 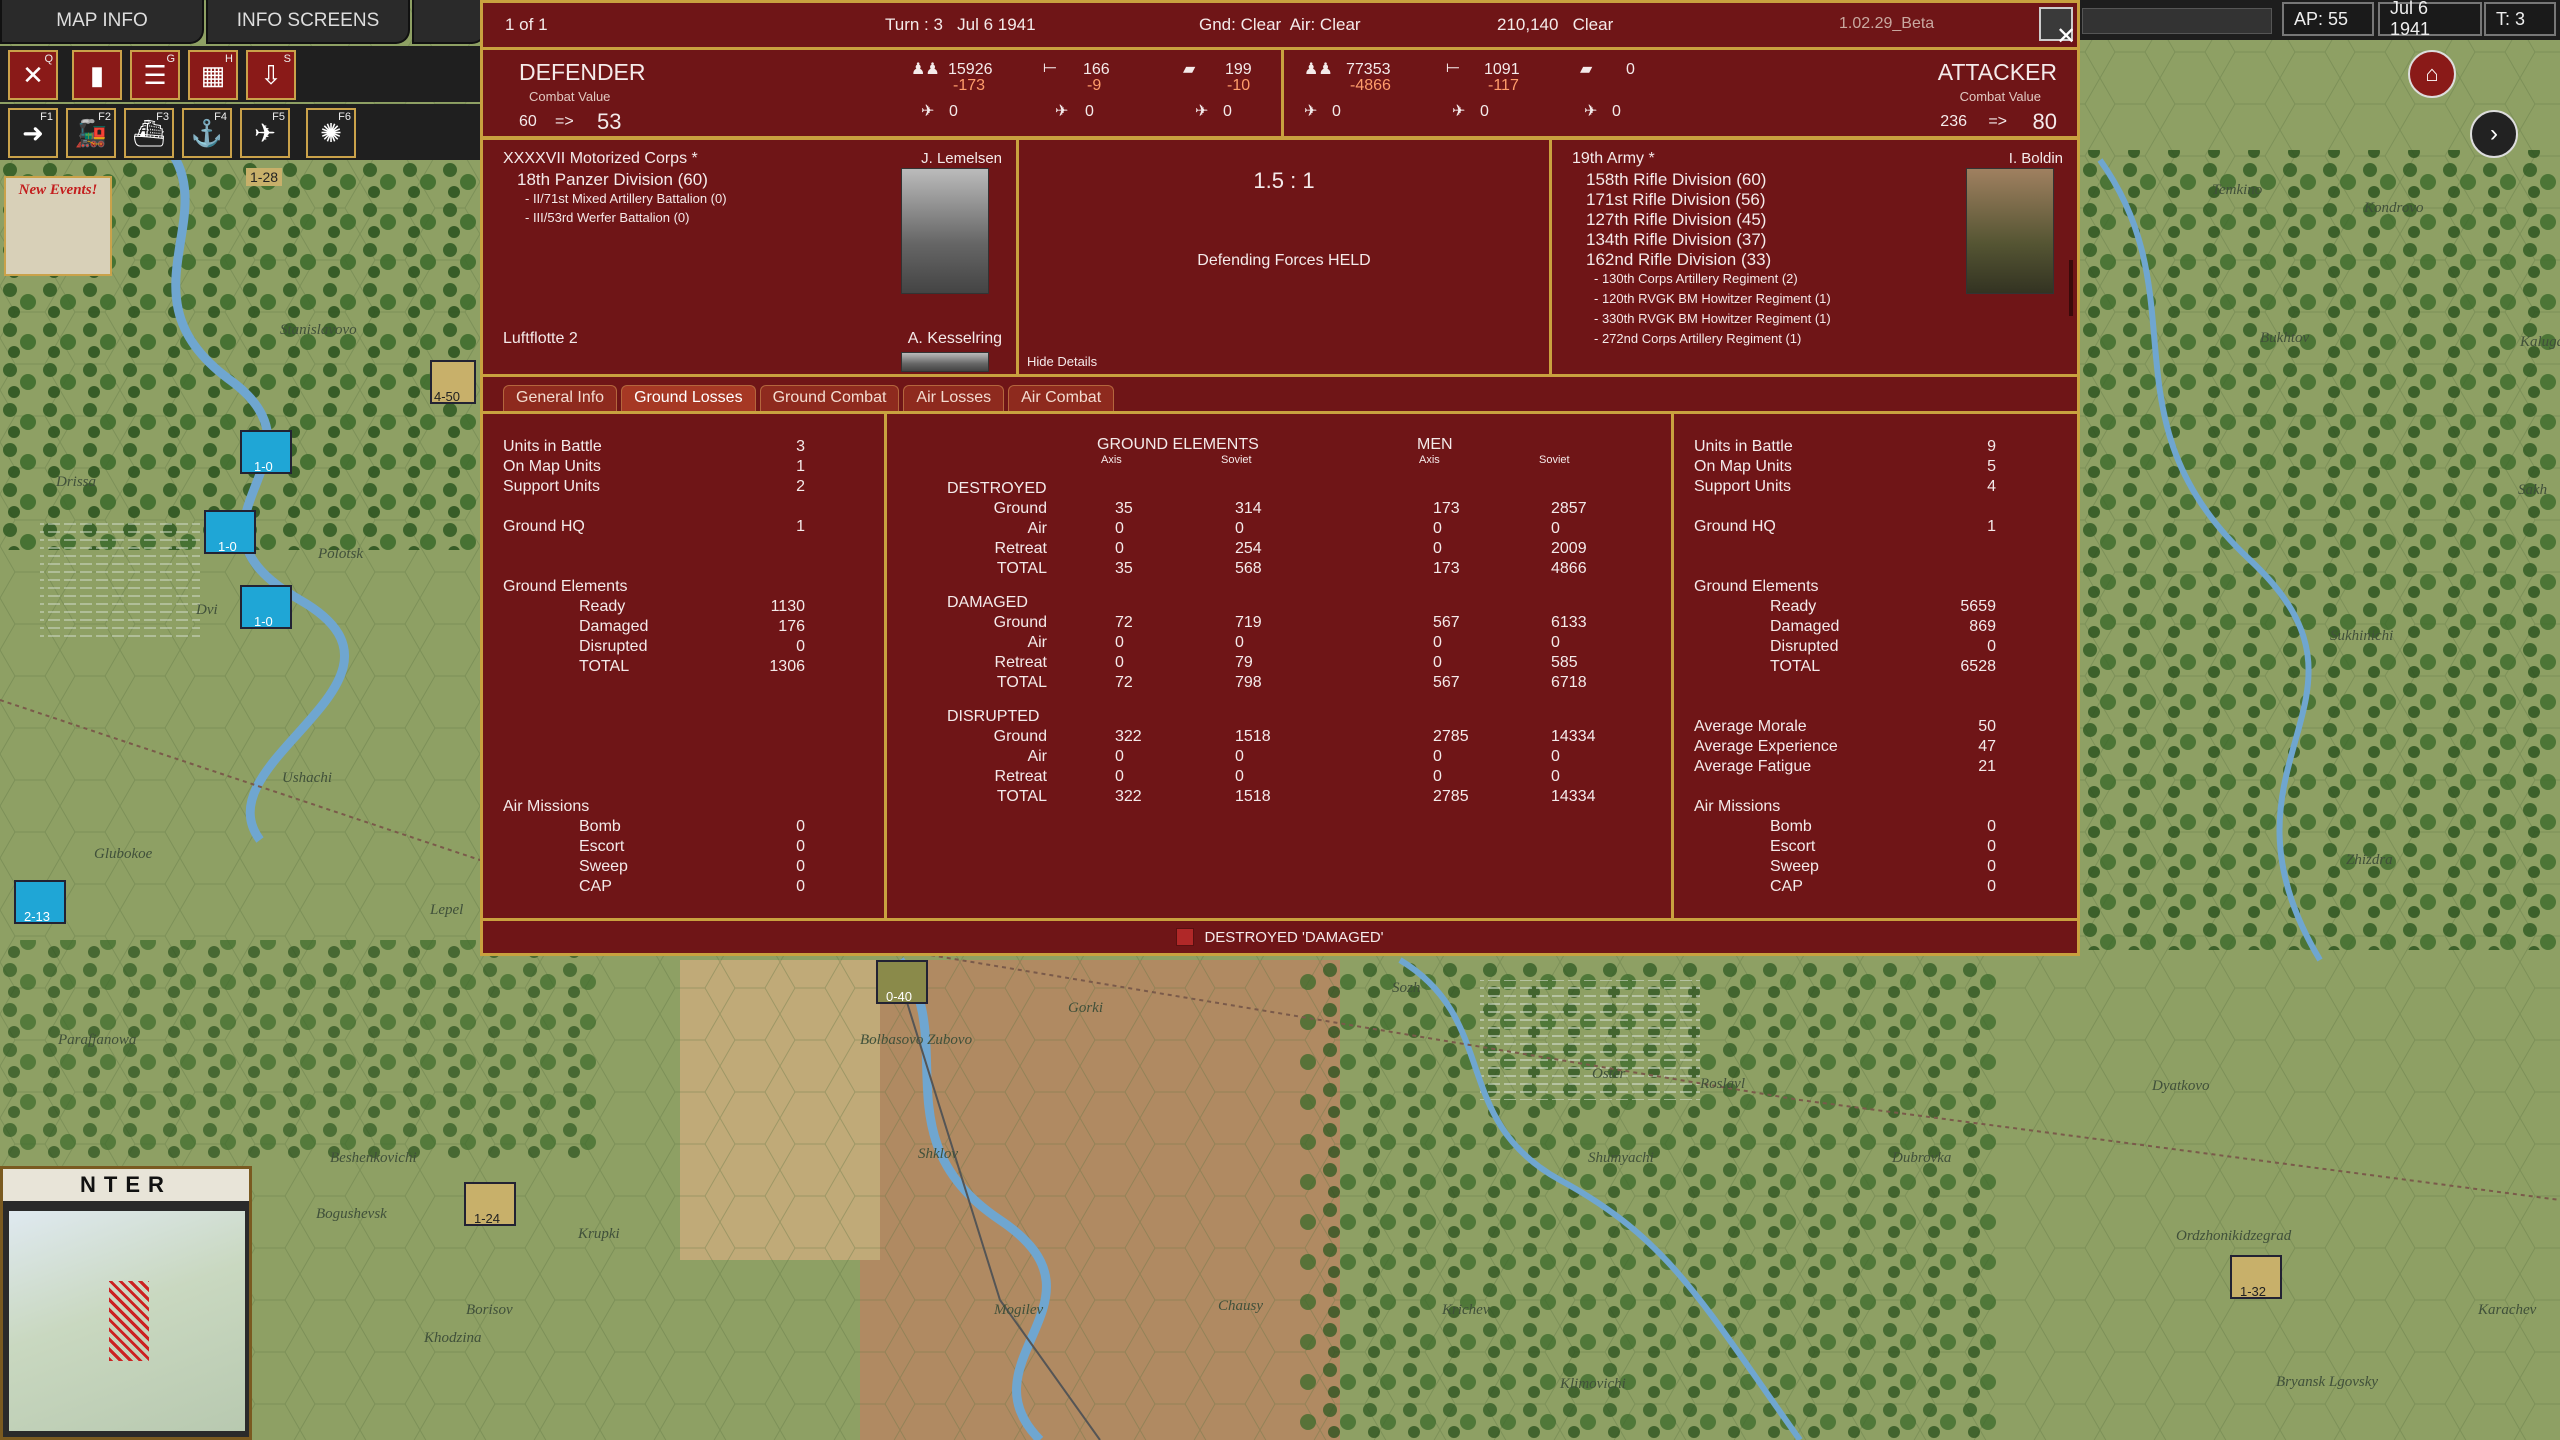 What do you see at coordinates (1712, 318) in the screenshot?
I see `attacker-support-unit: - 330th RVGK BM Howitzer Regiment (1)` at bounding box center [1712, 318].